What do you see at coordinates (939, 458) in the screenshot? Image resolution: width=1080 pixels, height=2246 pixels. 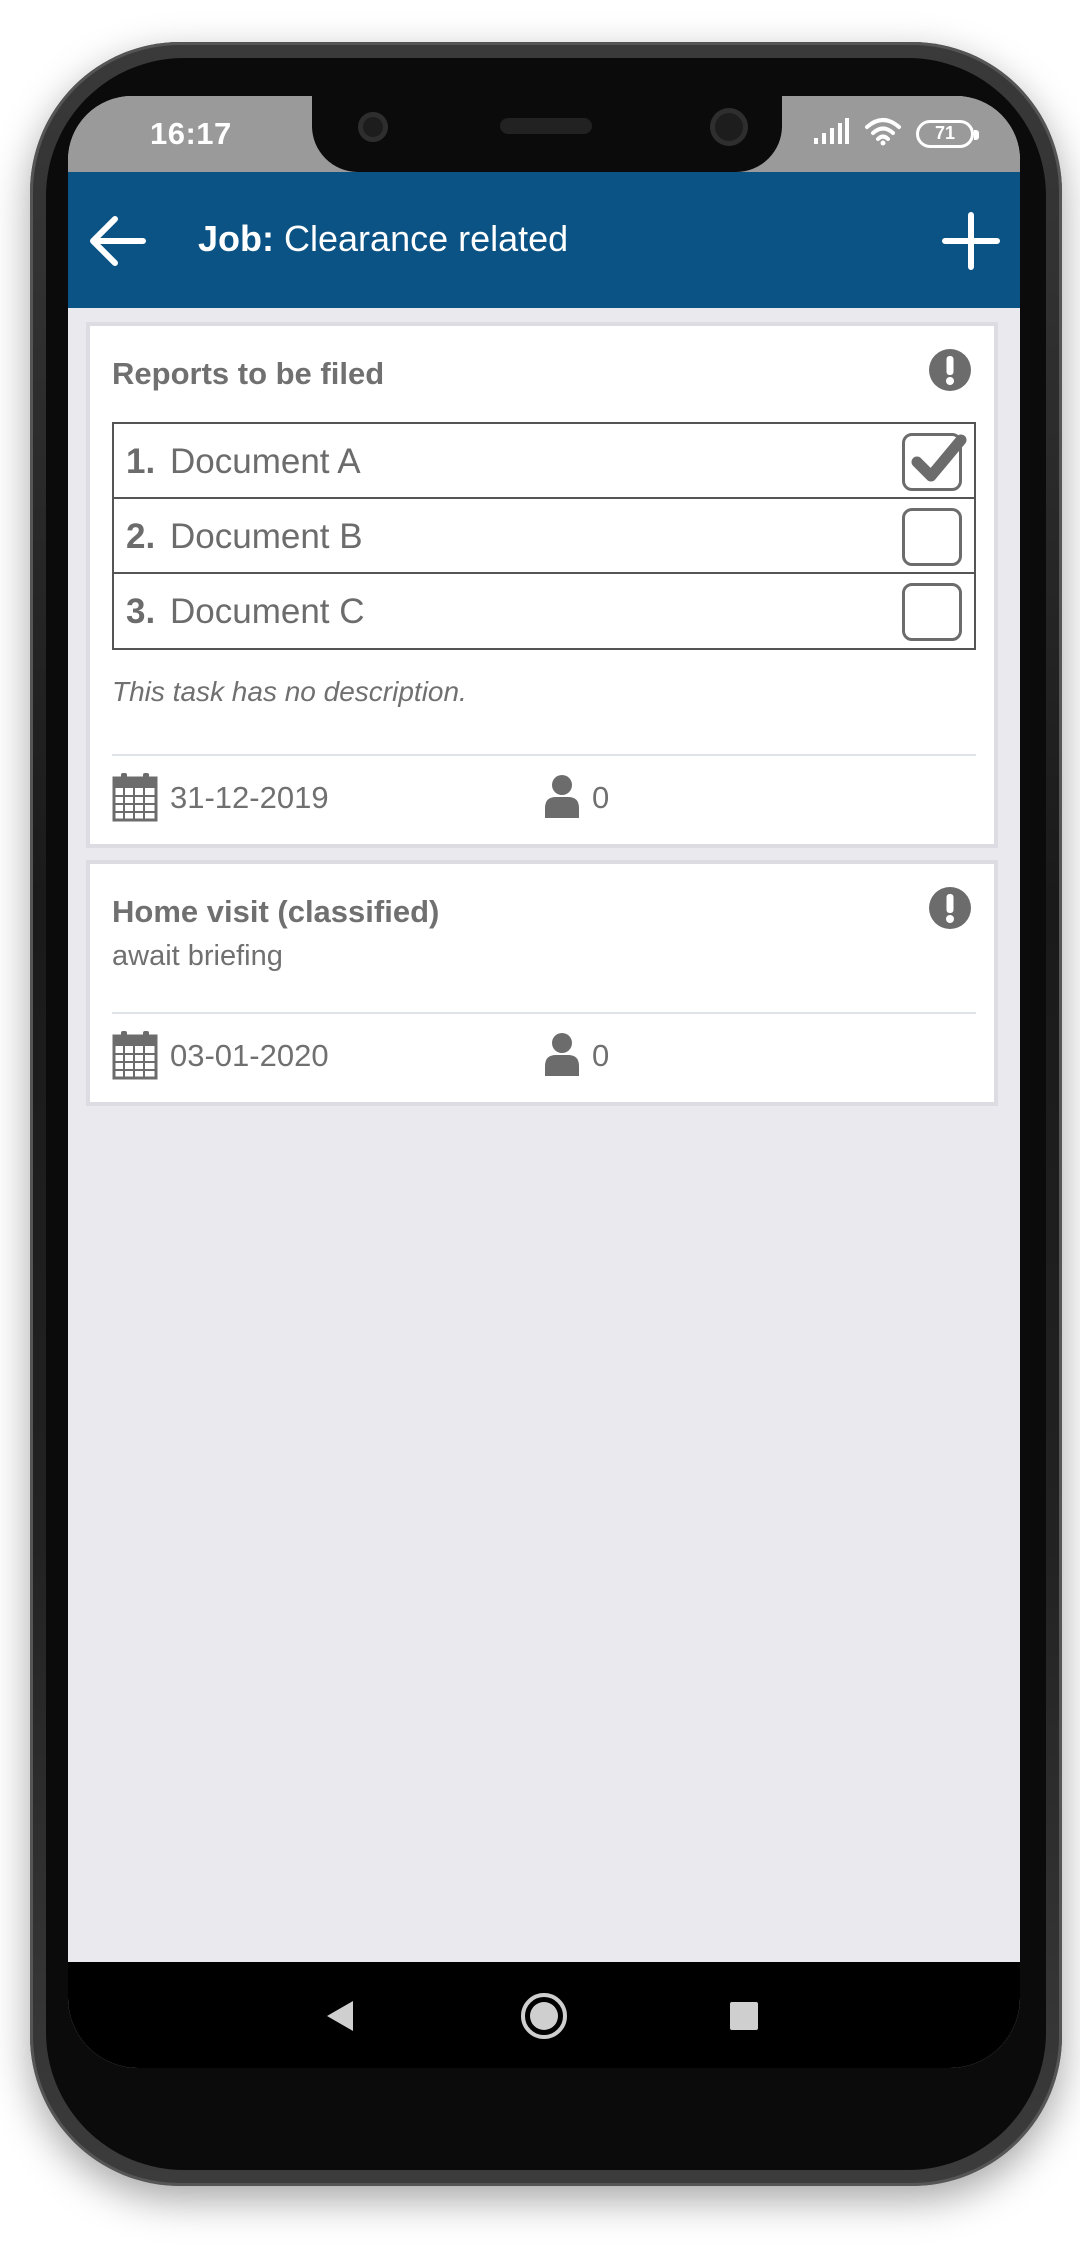 I see `checkmark-icon` at bounding box center [939, 458].